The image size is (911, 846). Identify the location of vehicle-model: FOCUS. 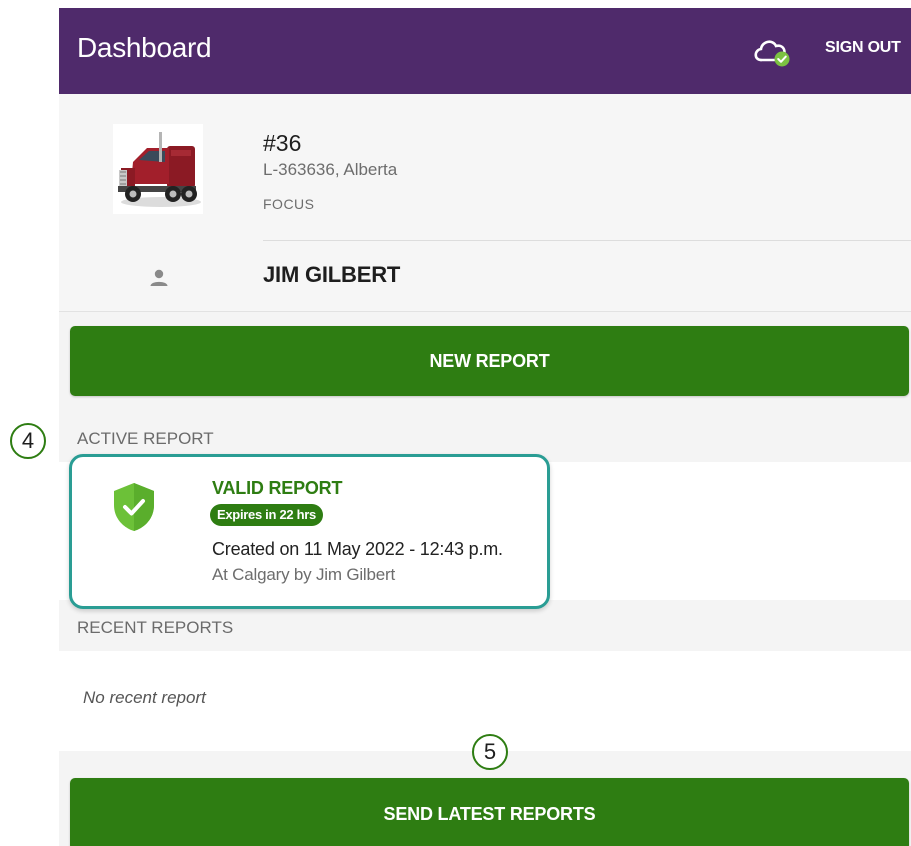
(289, 204).